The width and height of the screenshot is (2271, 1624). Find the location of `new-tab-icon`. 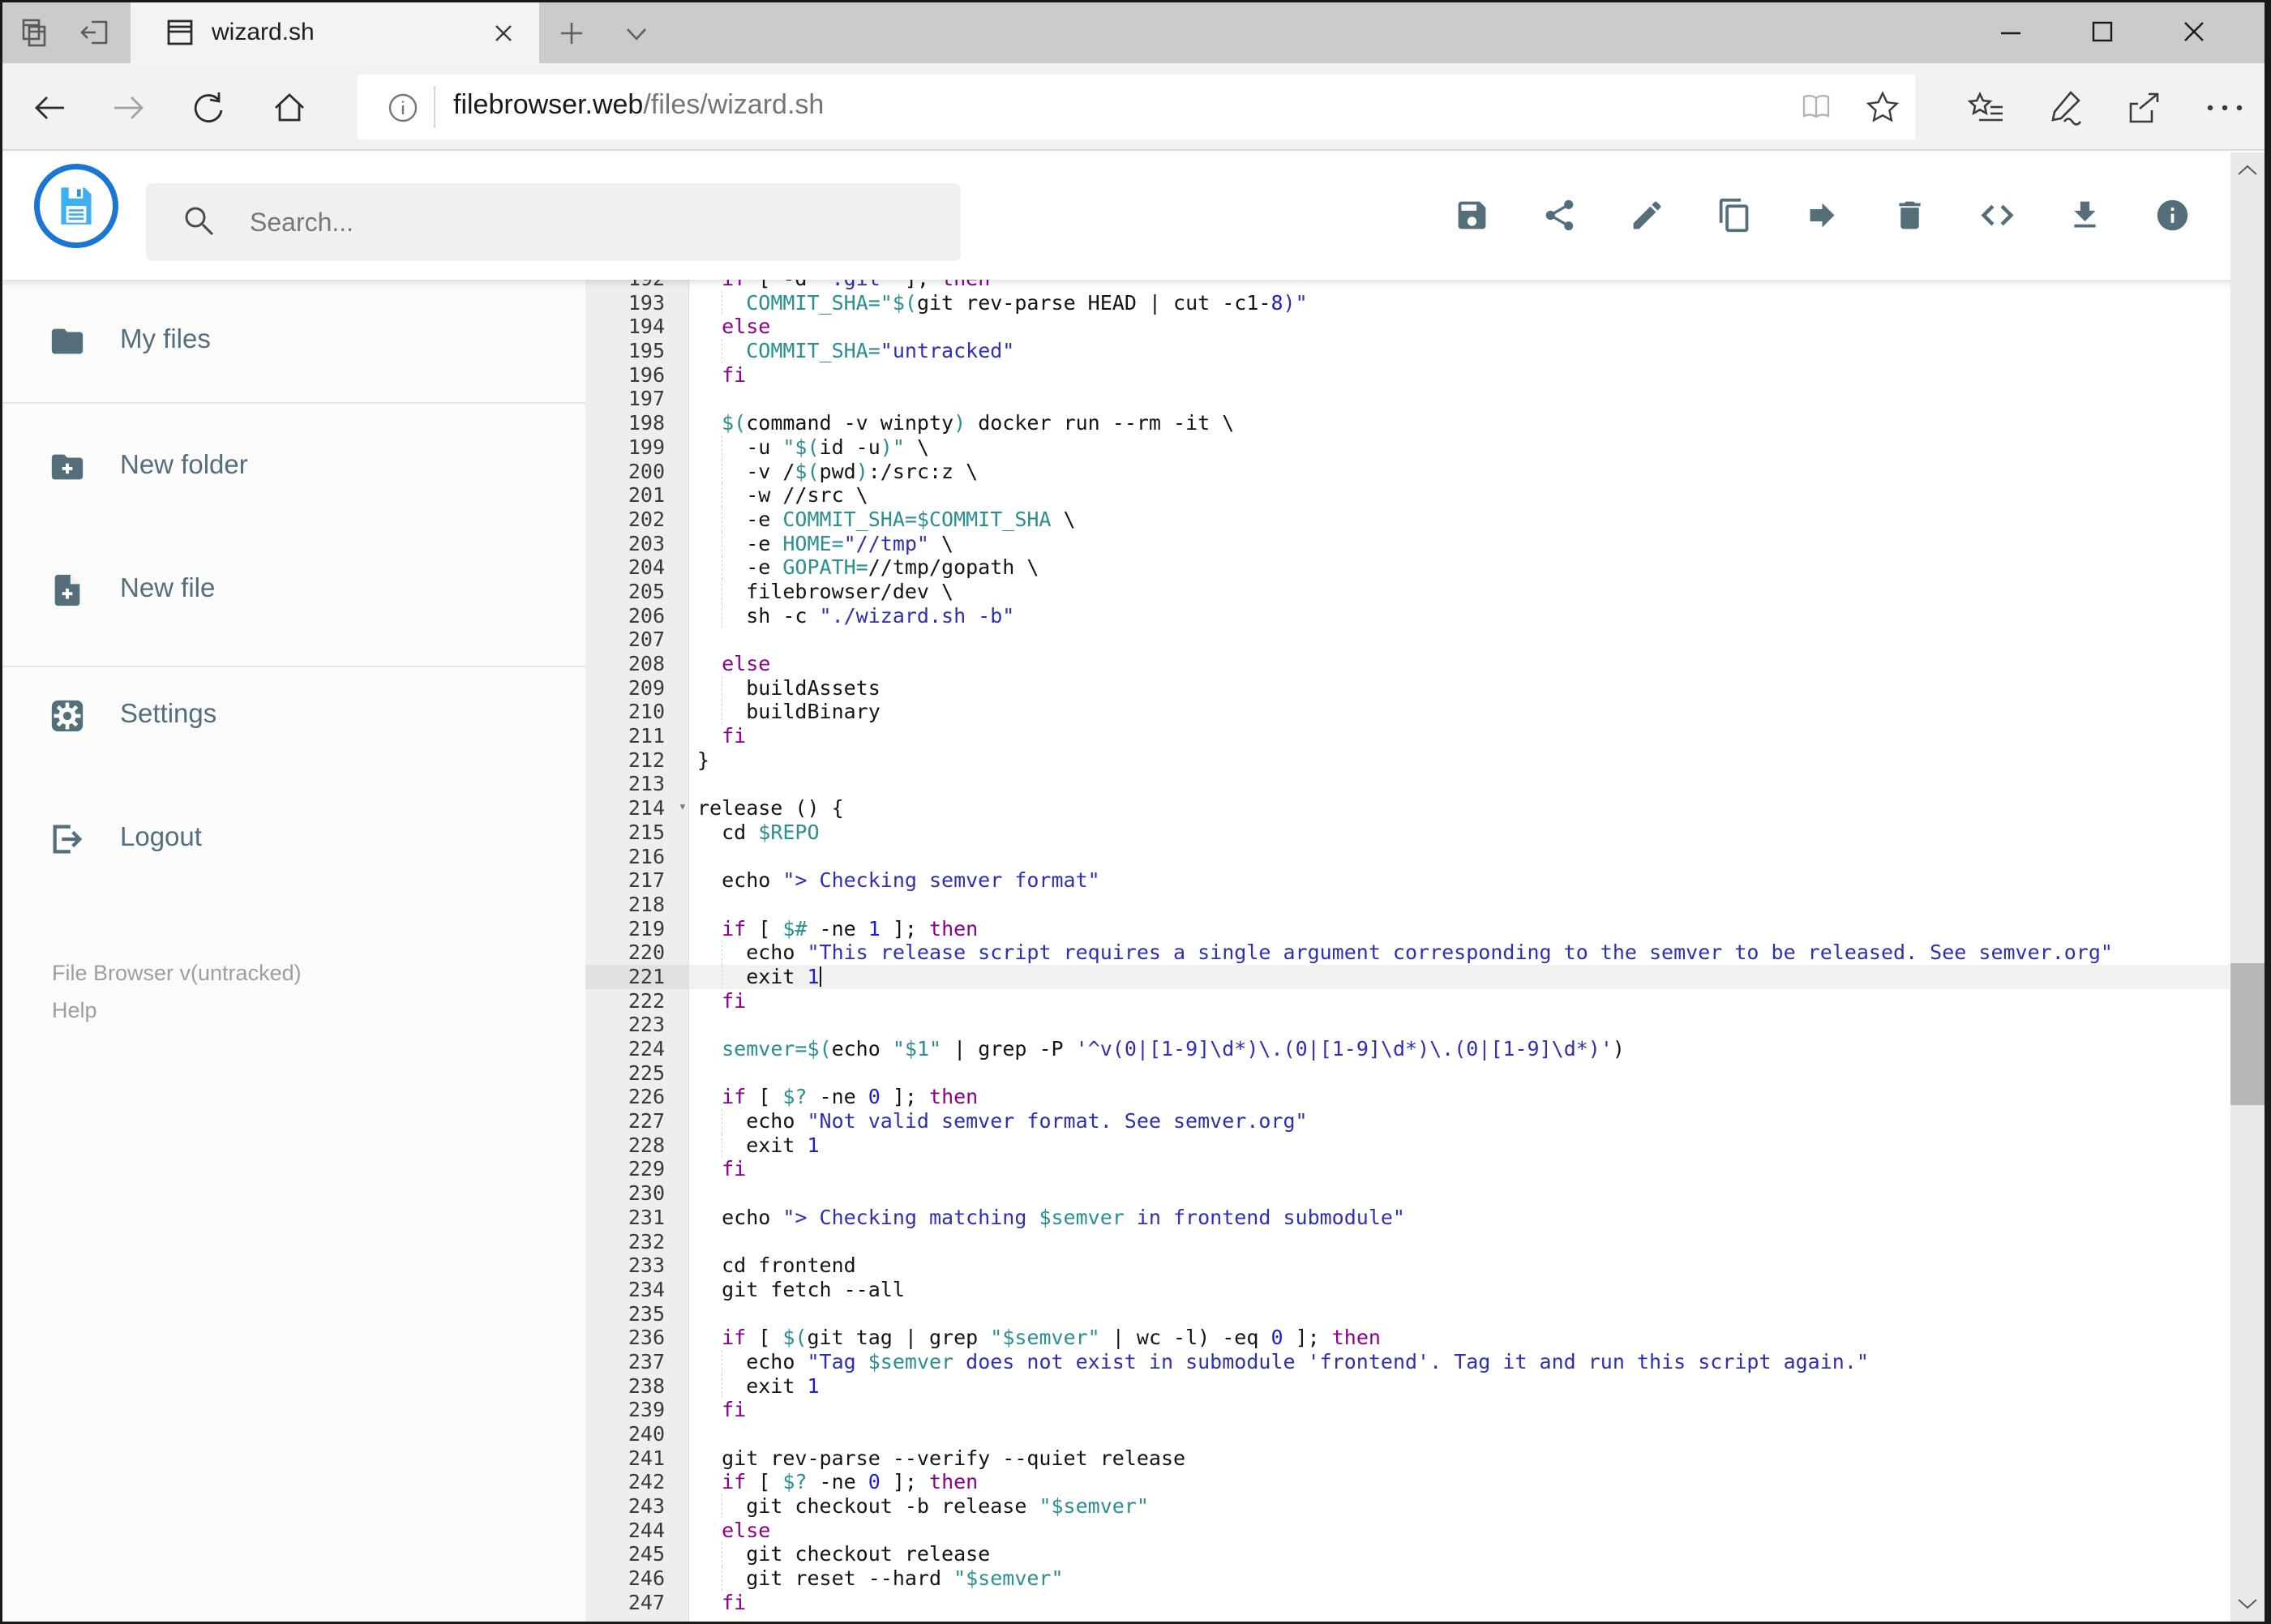

new-tab-icon is located at coordinates (572, 33).